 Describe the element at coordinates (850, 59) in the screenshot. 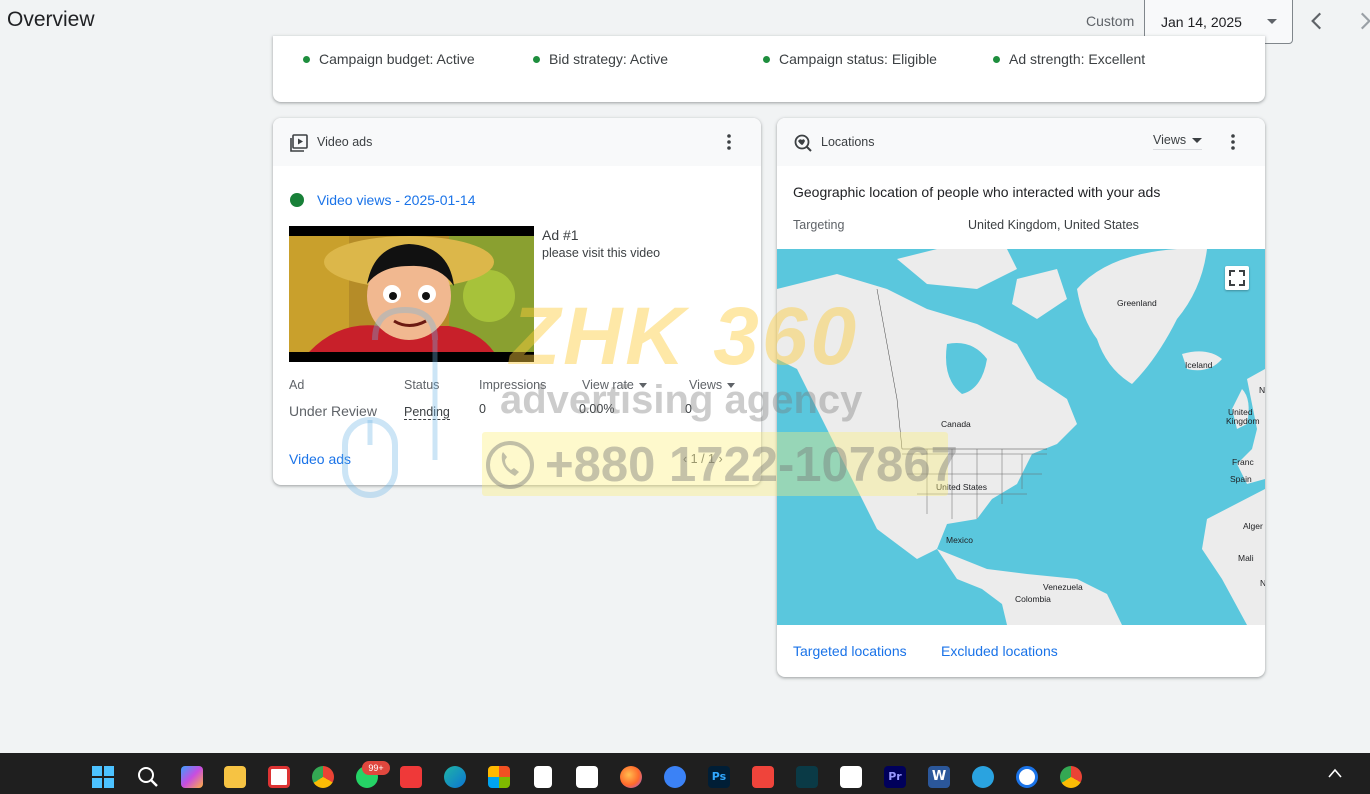

I see `status-campaign-status: Campaign status: Eligible` at that location.